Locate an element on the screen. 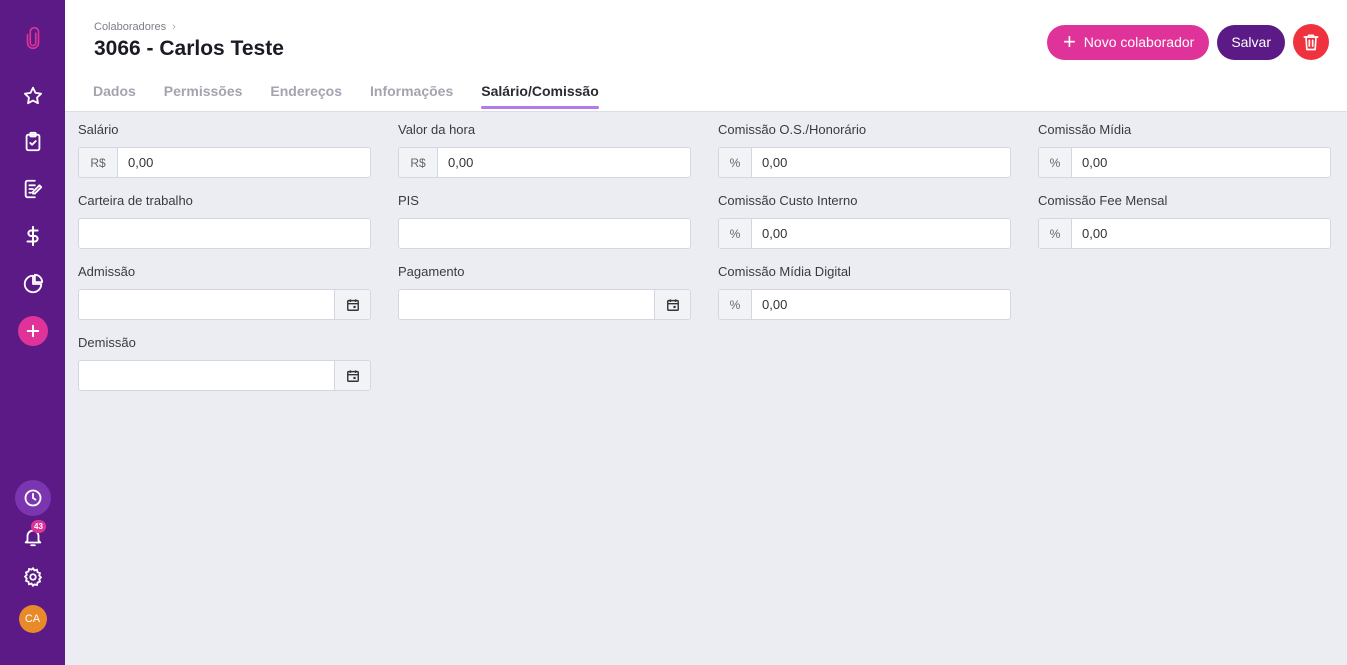 This screenshot has height=665, width=1347. field-comissao-fee: Comissão Fee Mensal % 0,00 is located at coordinates (1184, 228).